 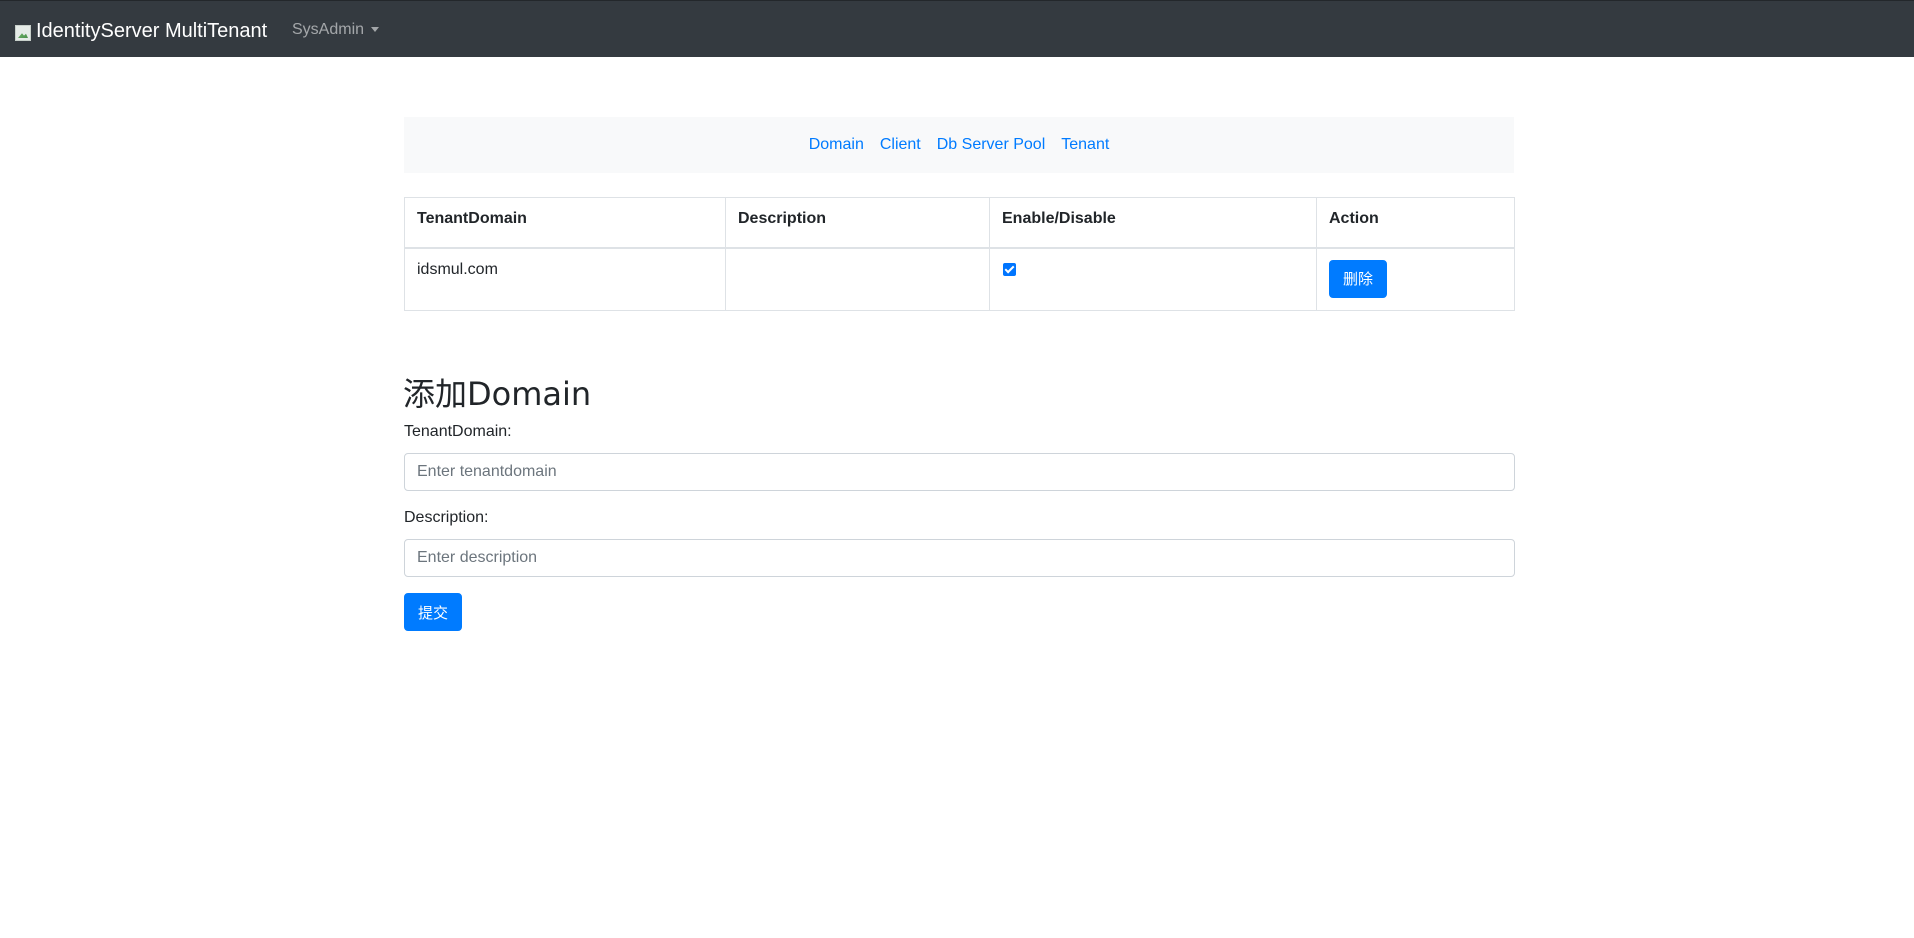 What do you see at coordinates (991, 145) in the screenshot?
I see `nav-link-db-server-pool: Db Server Pool` at bounding box center [991, 145].